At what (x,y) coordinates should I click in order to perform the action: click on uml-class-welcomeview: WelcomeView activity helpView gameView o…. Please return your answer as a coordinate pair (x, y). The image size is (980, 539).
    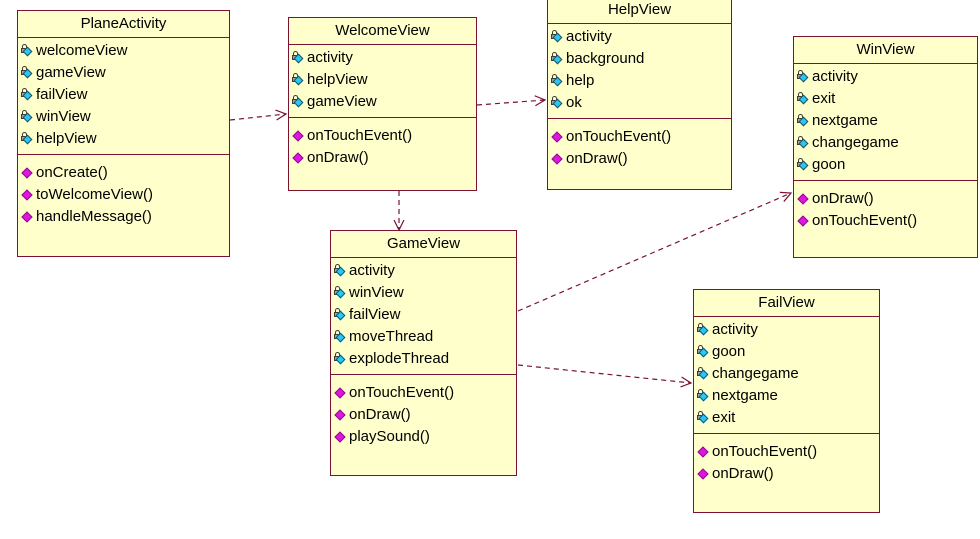
    Looking at the image, I should click on (382, 104).